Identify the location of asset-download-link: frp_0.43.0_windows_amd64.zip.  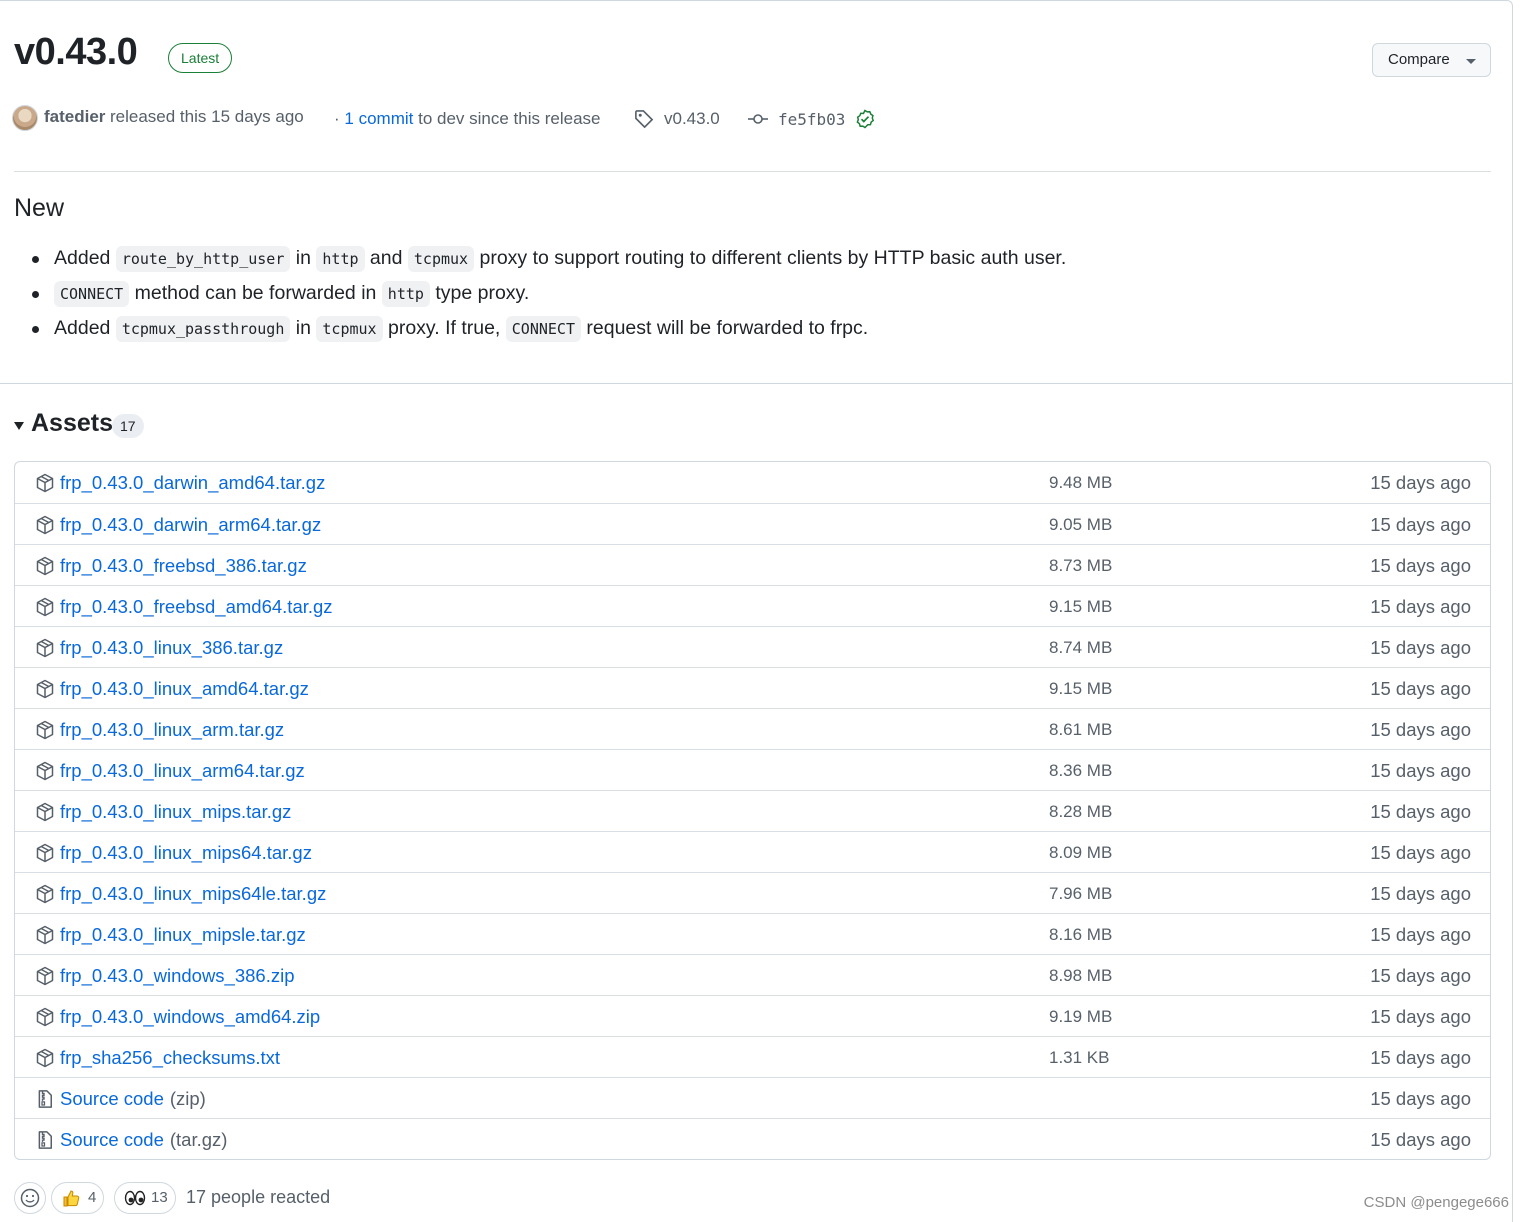
(190, 1017).